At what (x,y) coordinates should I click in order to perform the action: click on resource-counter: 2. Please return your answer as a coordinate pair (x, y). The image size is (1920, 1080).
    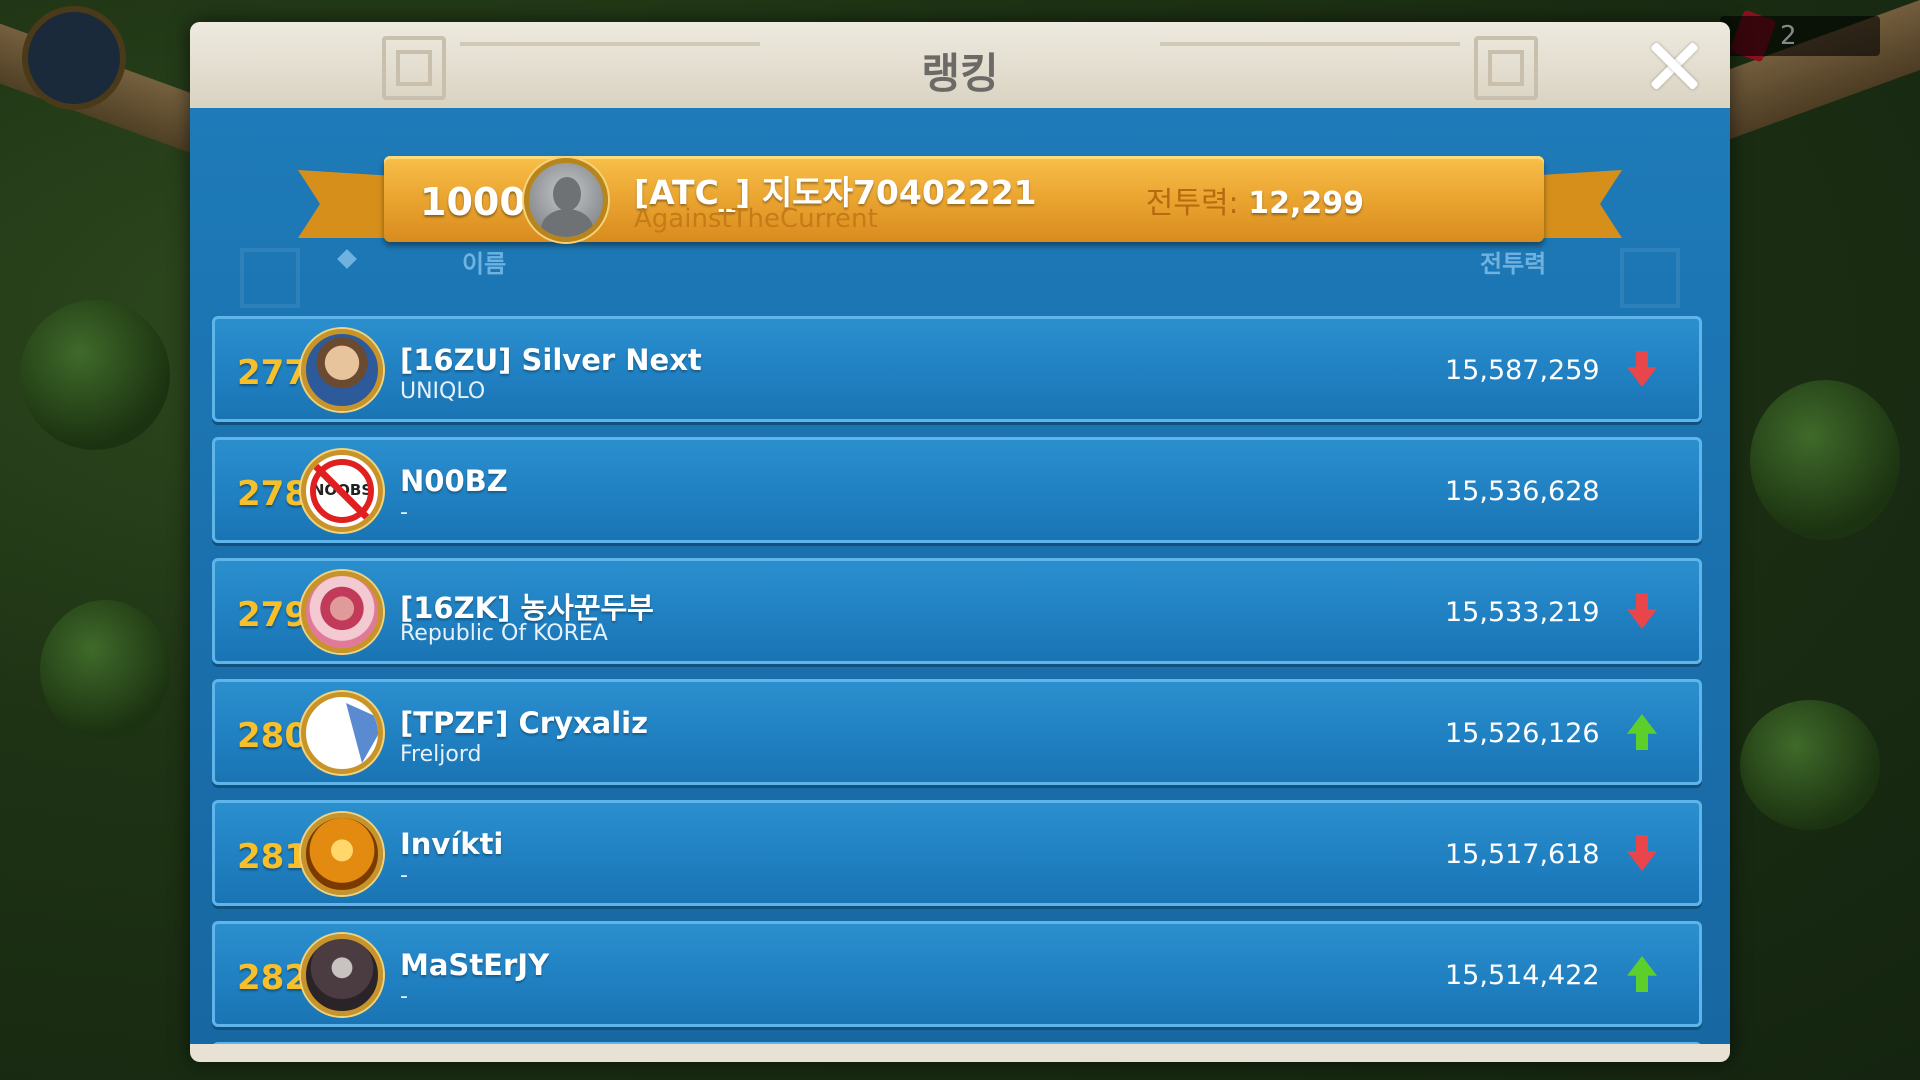
    Looking at the image, I should click on (1800, 36).